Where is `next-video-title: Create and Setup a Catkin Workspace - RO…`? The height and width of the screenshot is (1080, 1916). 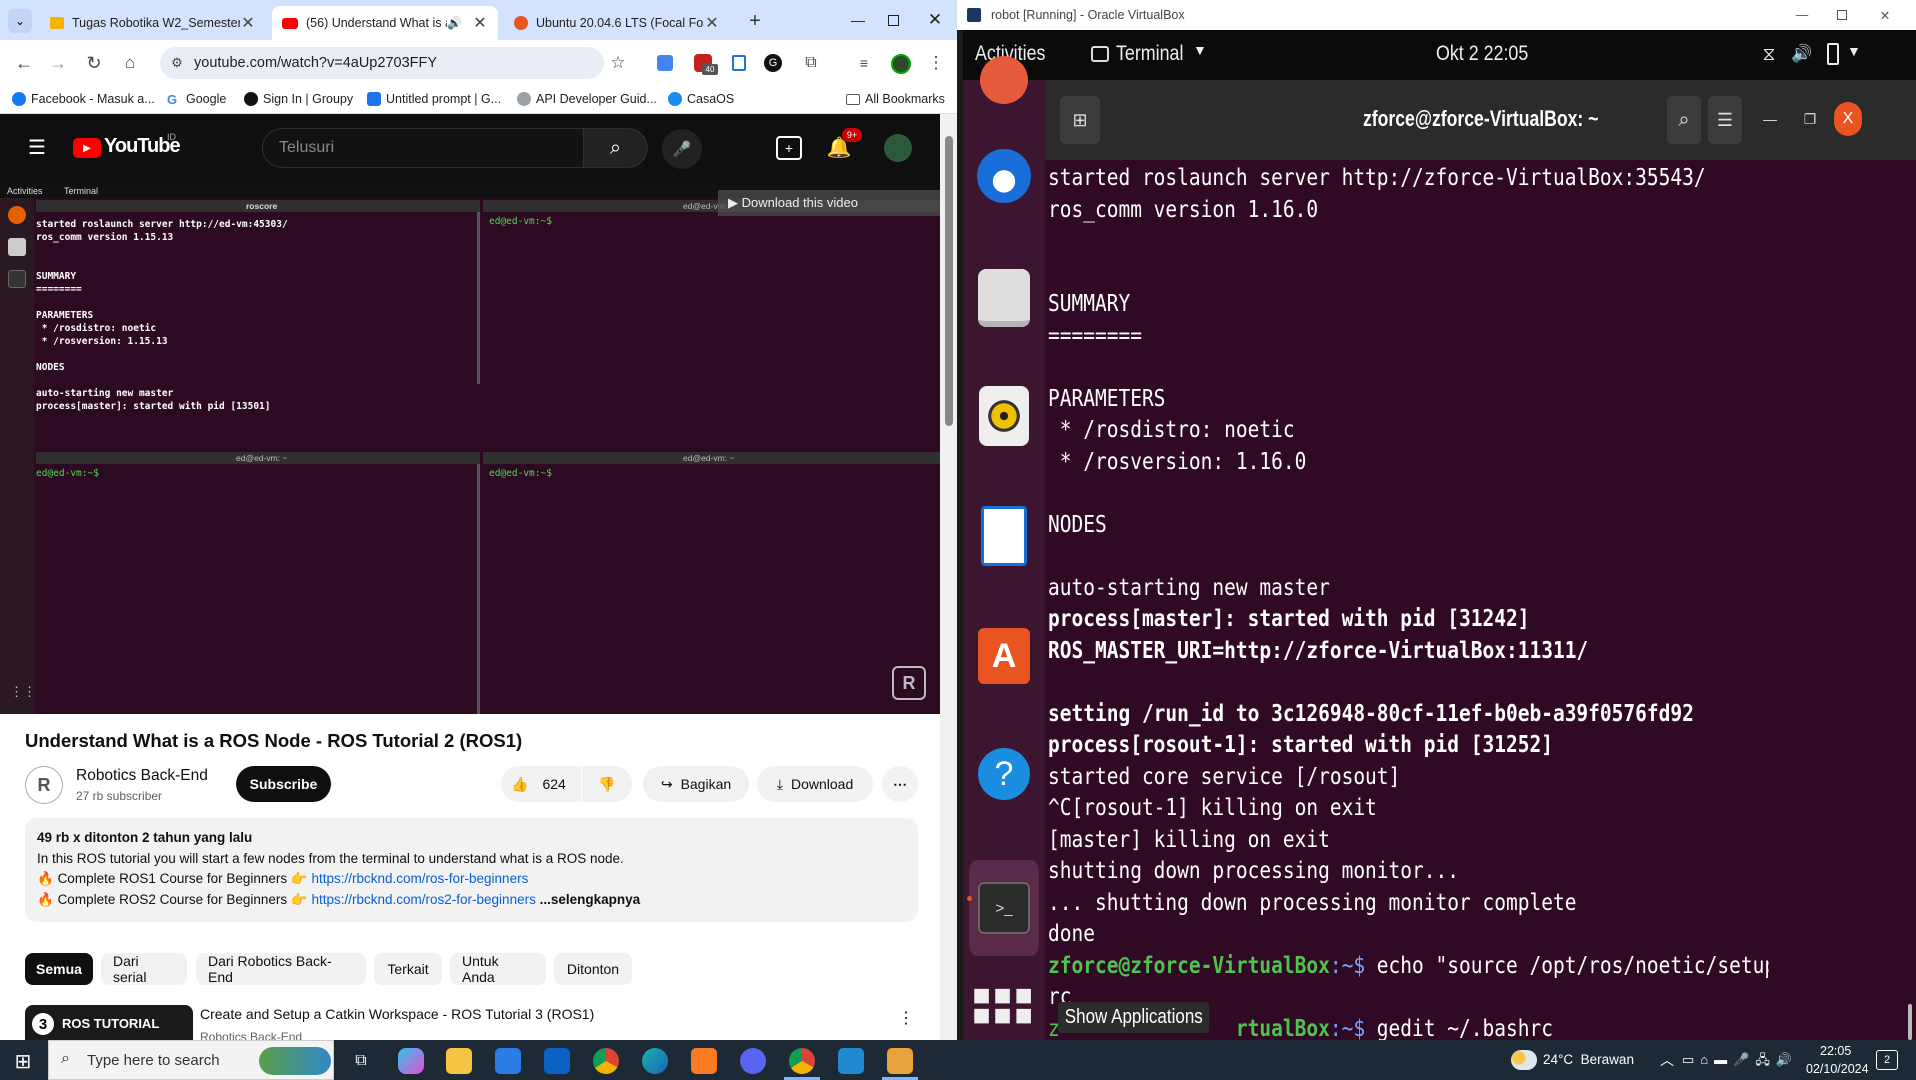
next-video-title: Create and Setup a Catkin Workspace - RO… is located at coordinates (397, 1014).